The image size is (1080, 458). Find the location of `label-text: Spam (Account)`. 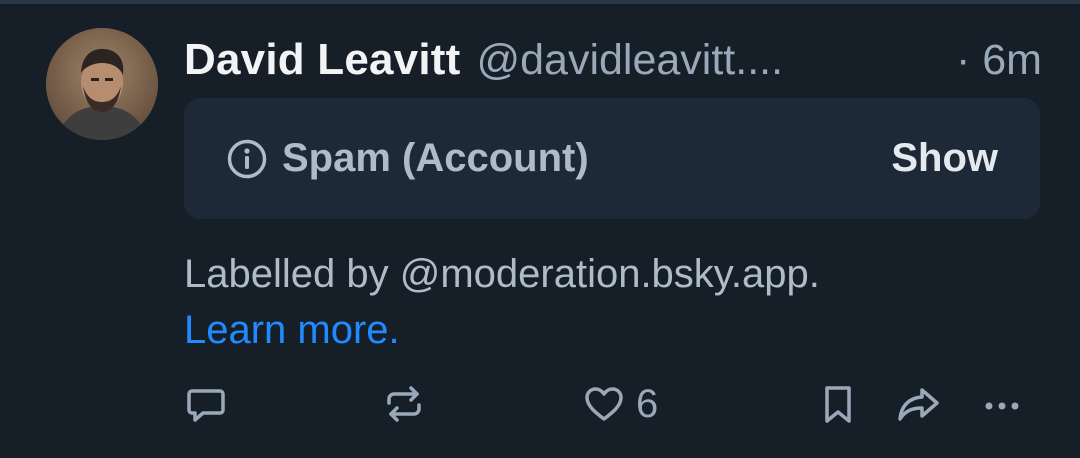

label-text: Spam (Account) is located at coordinates (435, 158).